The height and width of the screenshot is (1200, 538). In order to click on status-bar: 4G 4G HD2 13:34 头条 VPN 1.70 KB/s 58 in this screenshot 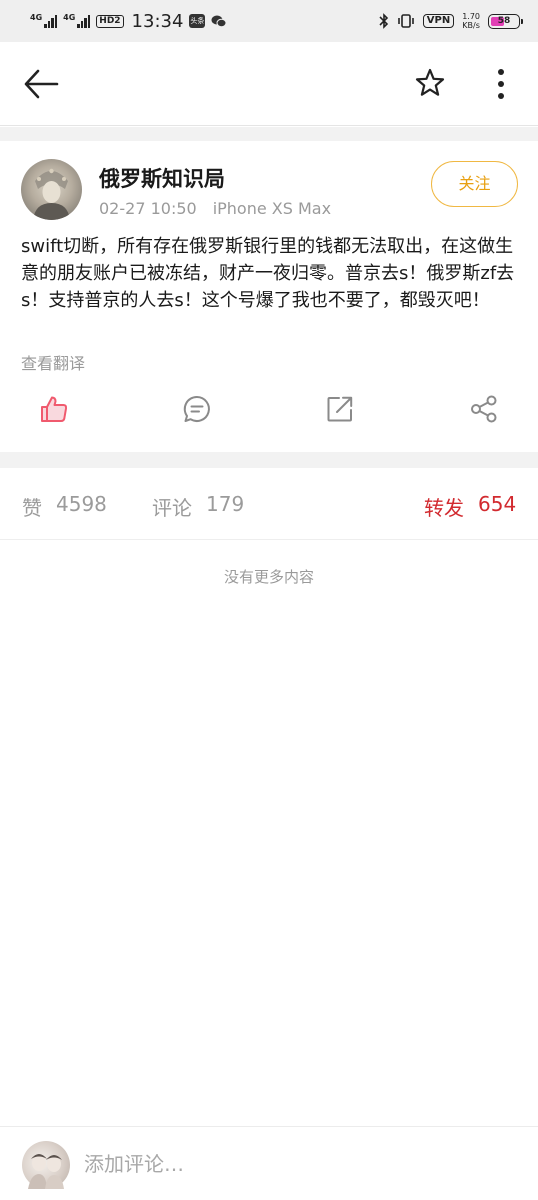, I will do `click(269, 21)`.